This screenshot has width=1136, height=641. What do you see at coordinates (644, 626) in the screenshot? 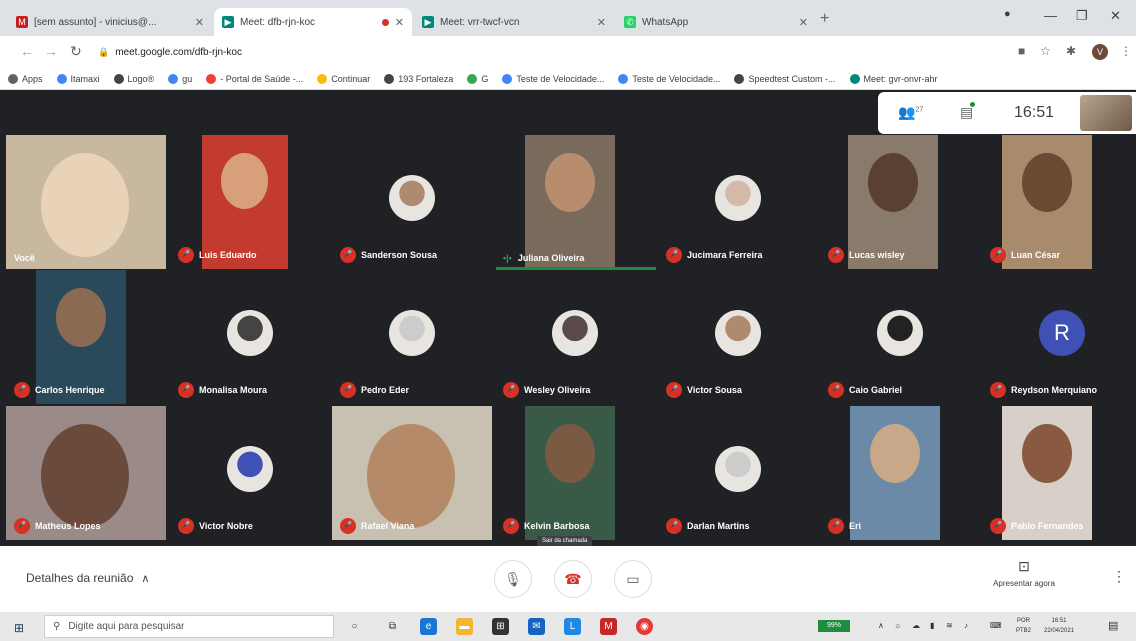
I see `chrome-icon: ◉` at bounding box center [644, 626].